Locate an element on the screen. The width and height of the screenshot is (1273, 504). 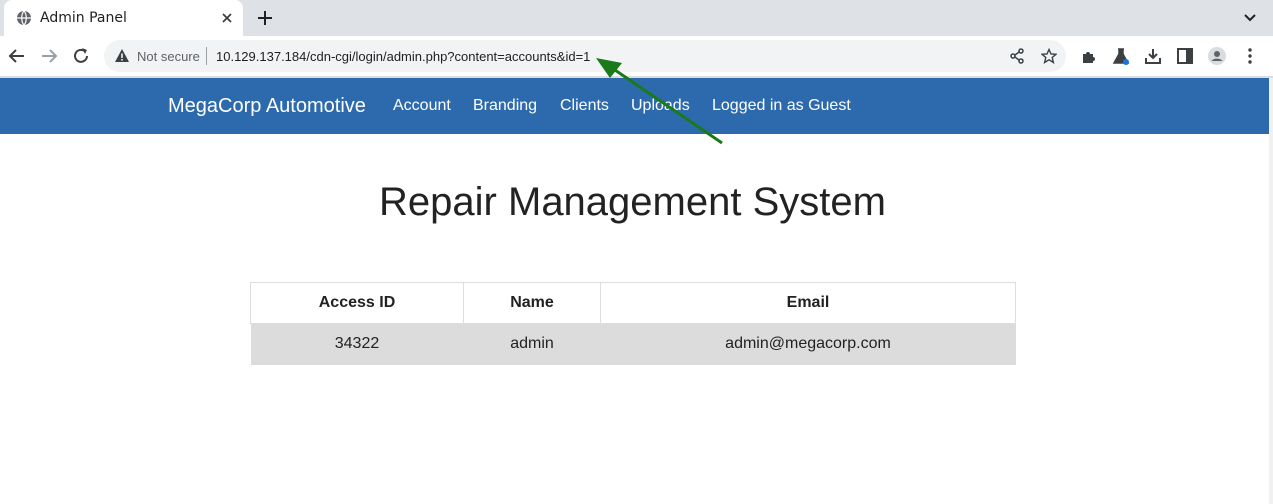
side-panel-icon is located at coordinates (1185, 56).